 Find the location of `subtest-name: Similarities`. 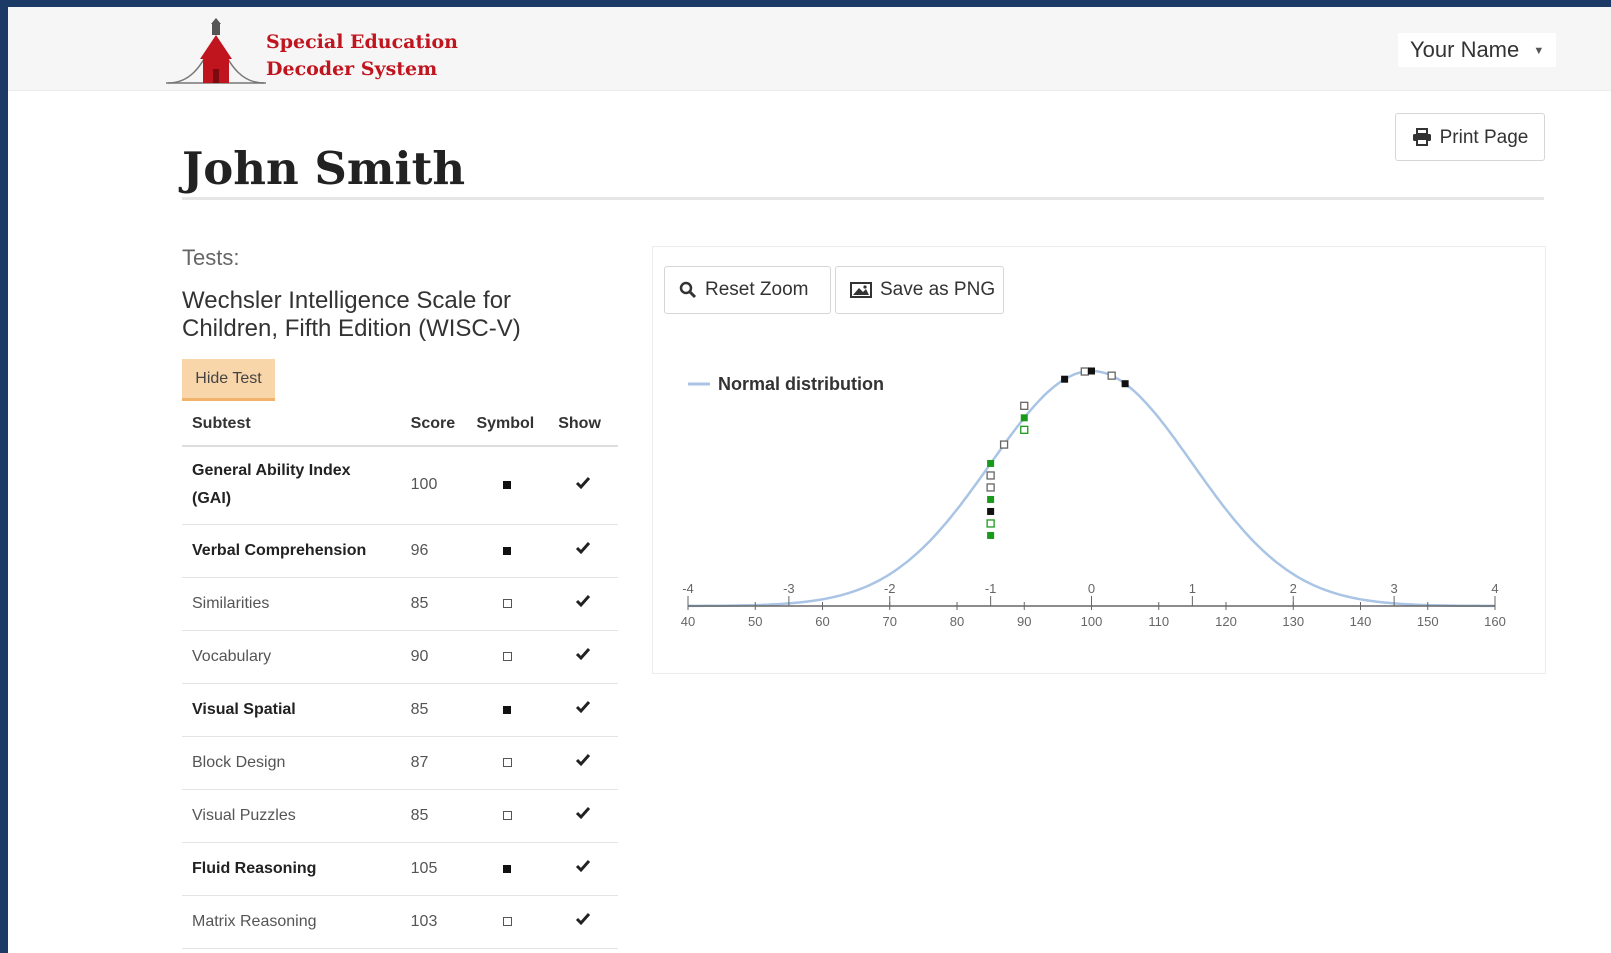

subtest-name: Similarities is located at coordinates (291, 604).